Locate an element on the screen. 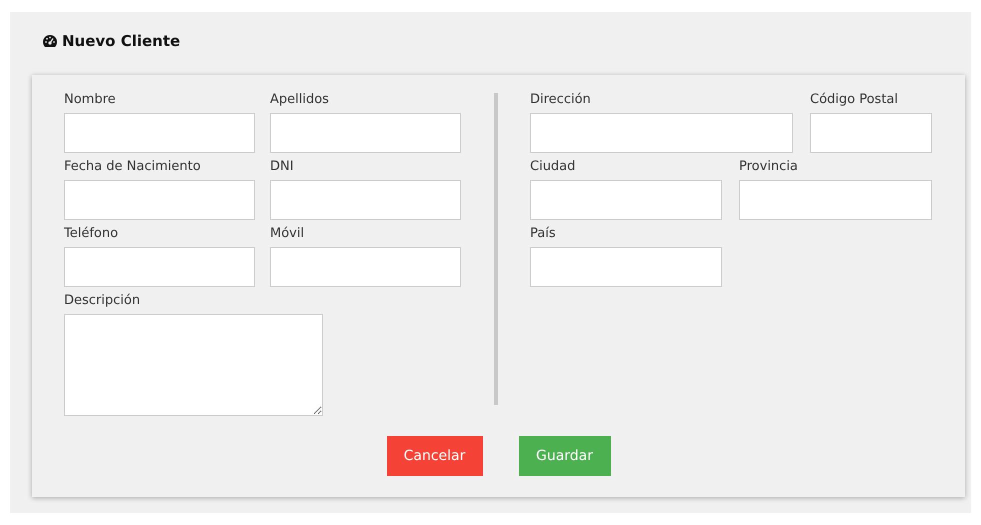  field-label: Provincia is located at coordinates (769, 167).